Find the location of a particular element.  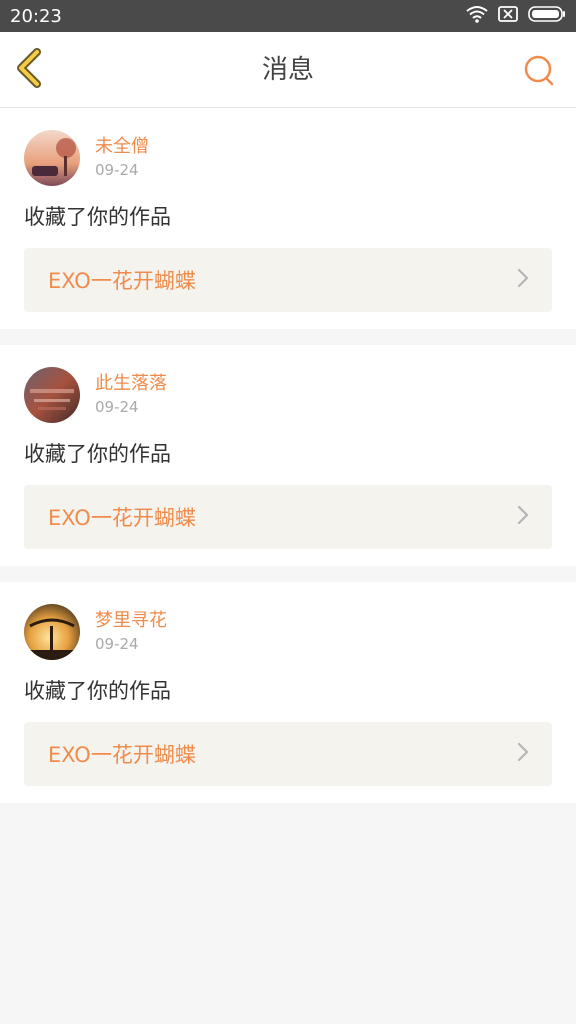

battery-icon is located at coordinates (547, 16).